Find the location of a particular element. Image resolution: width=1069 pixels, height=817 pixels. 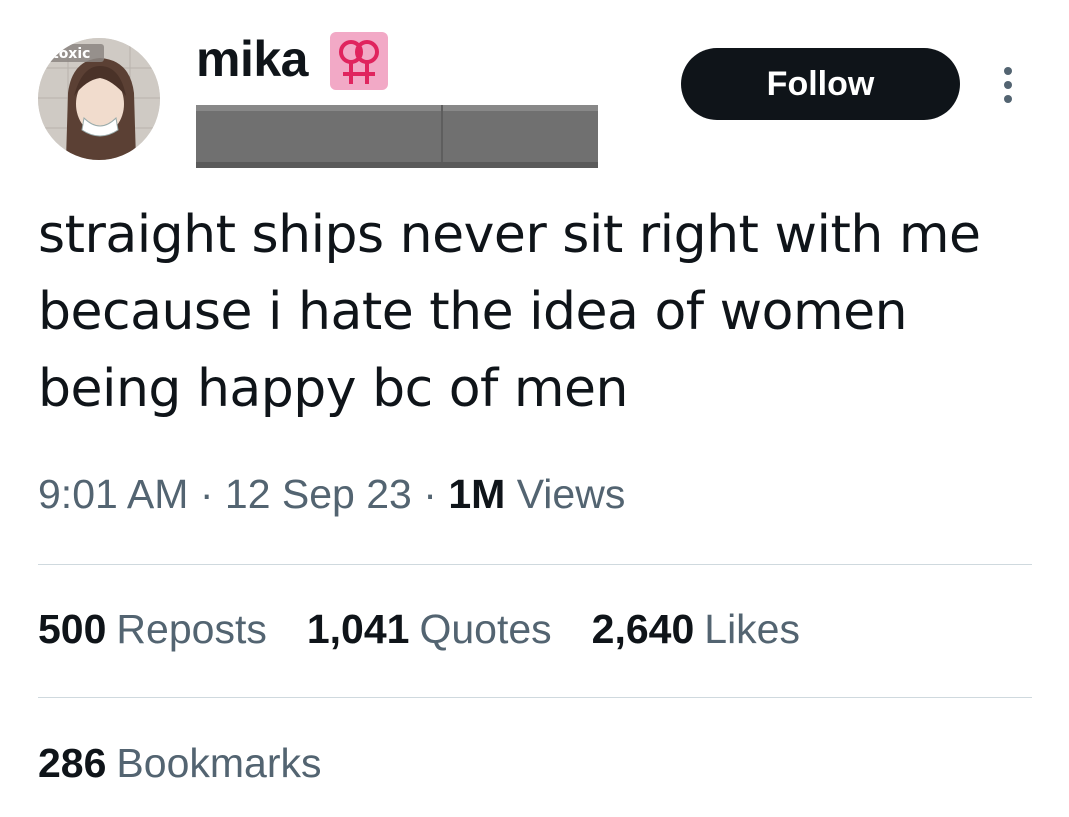

bookmarks-stat: 286 Bookmarks is located at coordinates (179, 763).